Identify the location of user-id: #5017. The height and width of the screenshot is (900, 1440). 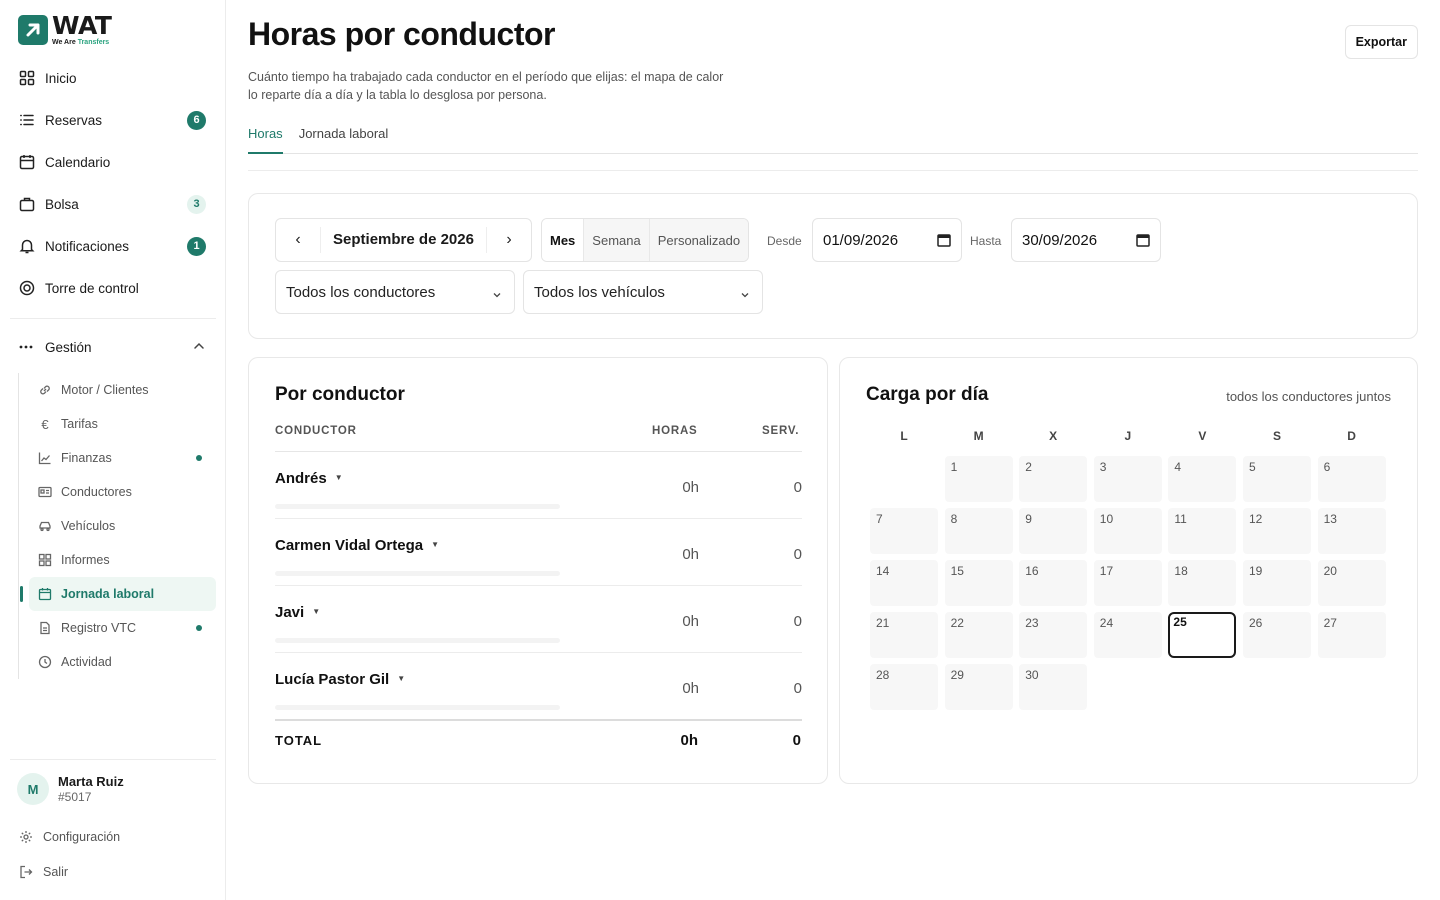
(75, 797).